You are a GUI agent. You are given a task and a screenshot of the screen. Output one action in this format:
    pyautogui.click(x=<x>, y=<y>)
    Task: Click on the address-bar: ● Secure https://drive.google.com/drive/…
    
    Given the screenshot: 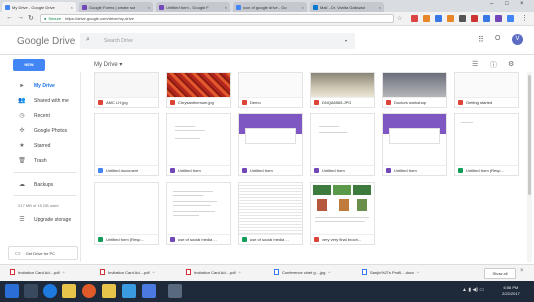 What is the action you would take?
    pyautogui.click(x=217, y=18)
    